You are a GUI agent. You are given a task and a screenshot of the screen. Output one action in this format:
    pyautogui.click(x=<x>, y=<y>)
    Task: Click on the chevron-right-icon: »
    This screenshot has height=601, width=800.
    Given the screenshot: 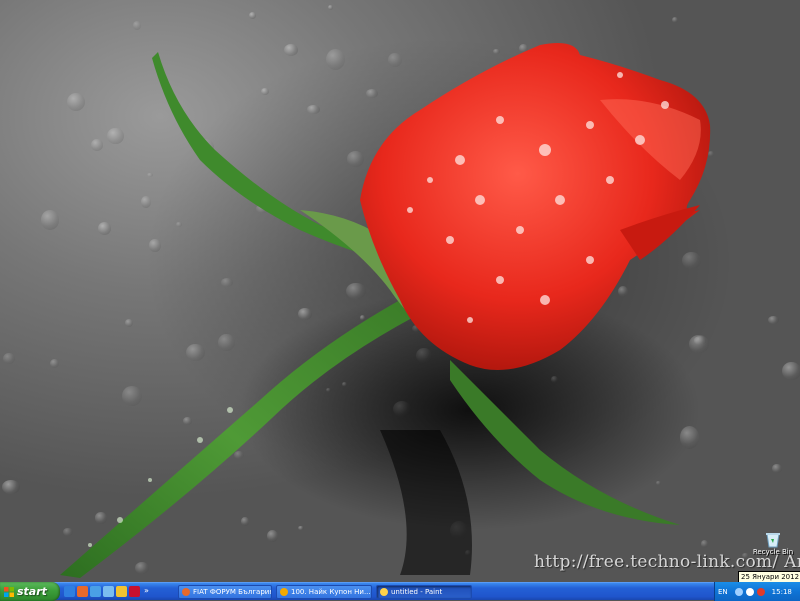 What is the action you would take?
    pyautogui.click(x=146, y=592)
    